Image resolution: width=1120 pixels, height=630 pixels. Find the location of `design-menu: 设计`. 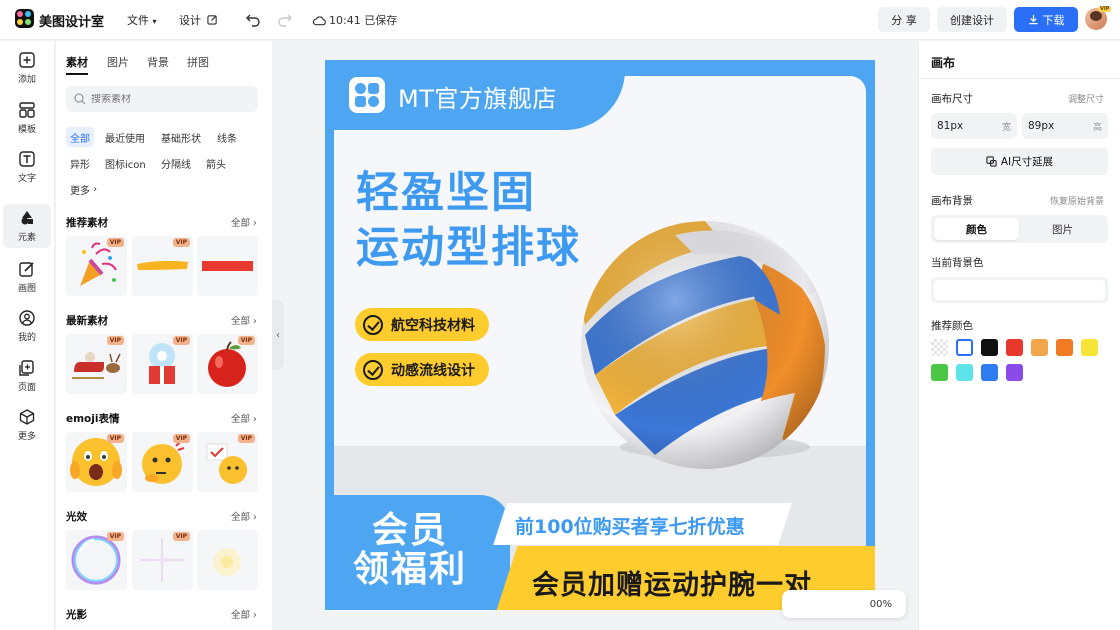

design-menu: 设计 is located at coordinates (198, 20).